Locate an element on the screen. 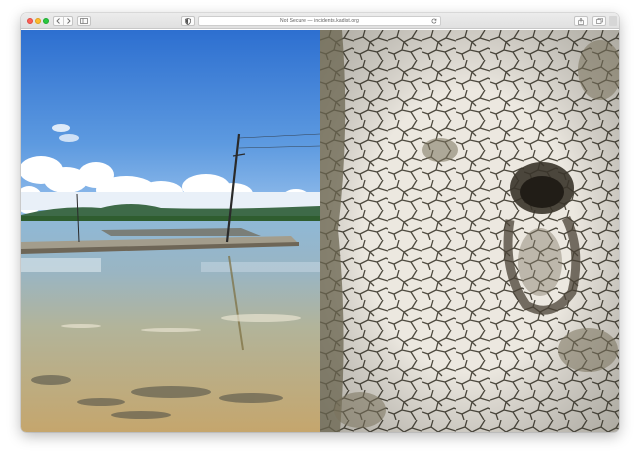 The height and width of the screenshot is (460, 640). new-tab-button is located at coordinates (613, 21).